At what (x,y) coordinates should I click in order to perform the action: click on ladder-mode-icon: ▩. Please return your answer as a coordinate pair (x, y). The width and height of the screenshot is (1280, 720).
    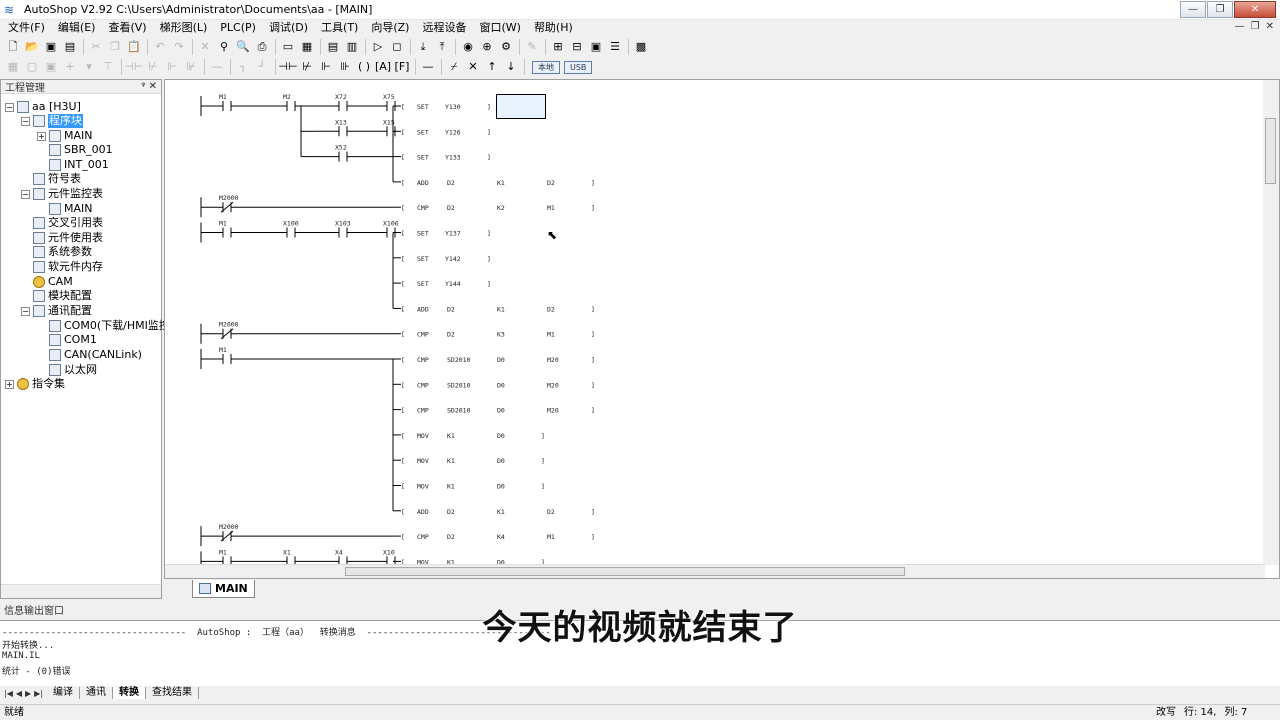
    Looking at the image, I should click on (641, 47).